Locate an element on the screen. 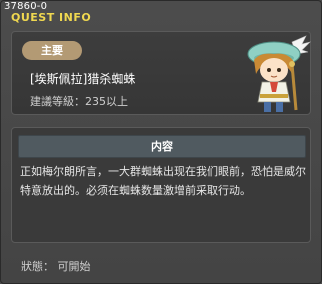 This screenshot has width=322, height=284. quest-status: 狀態： 可開始 is located at coordinates (56, 266).